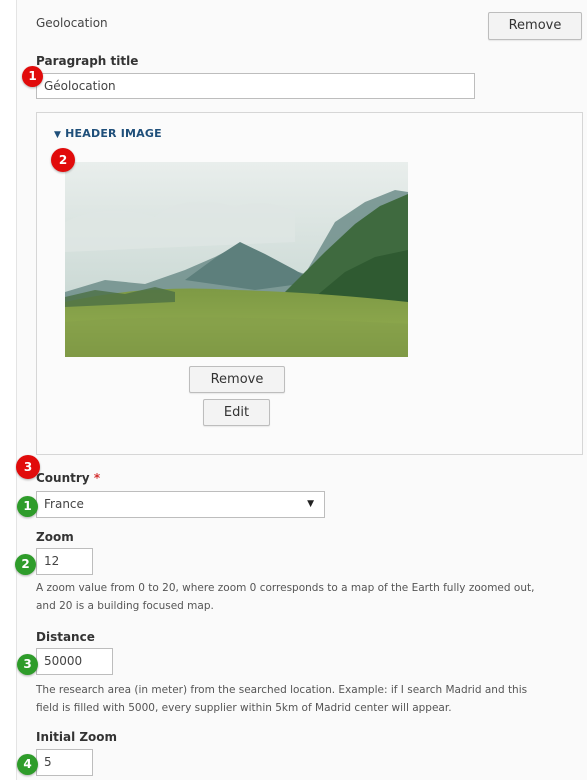 This screenshot has height=780, width=587. Describe the element at coordinates (65, 637) in the screenshot. I see `distance-label: Distance` at that location.